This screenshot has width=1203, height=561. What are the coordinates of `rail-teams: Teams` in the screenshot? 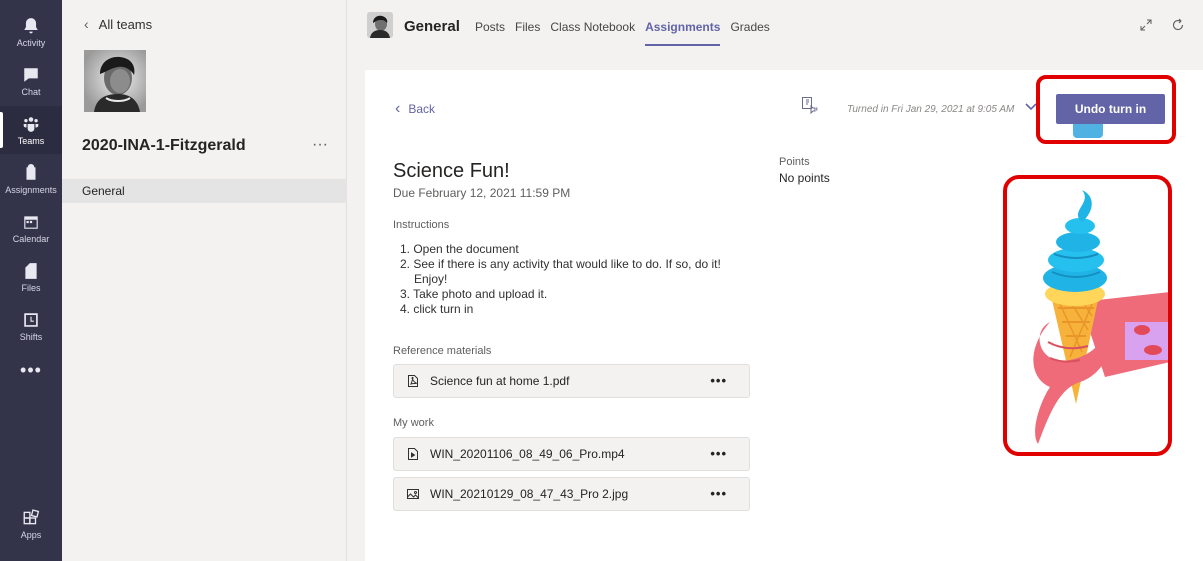 It's located at (31, 130).